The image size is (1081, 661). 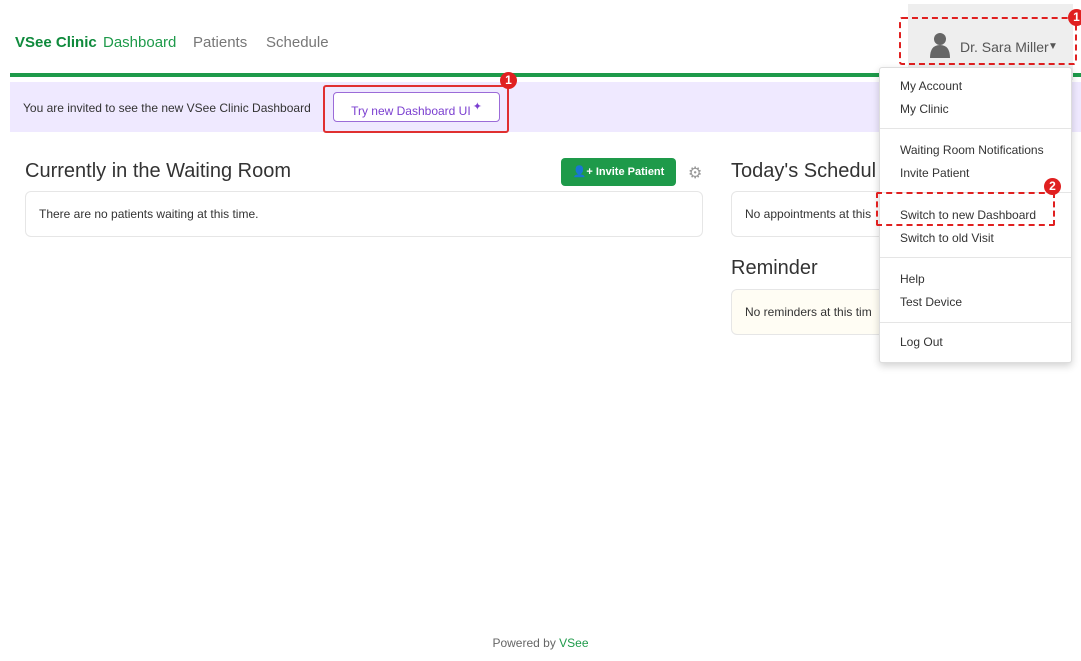 I want to click on sparkle-icon: ✦, so click(x=477, y=107).